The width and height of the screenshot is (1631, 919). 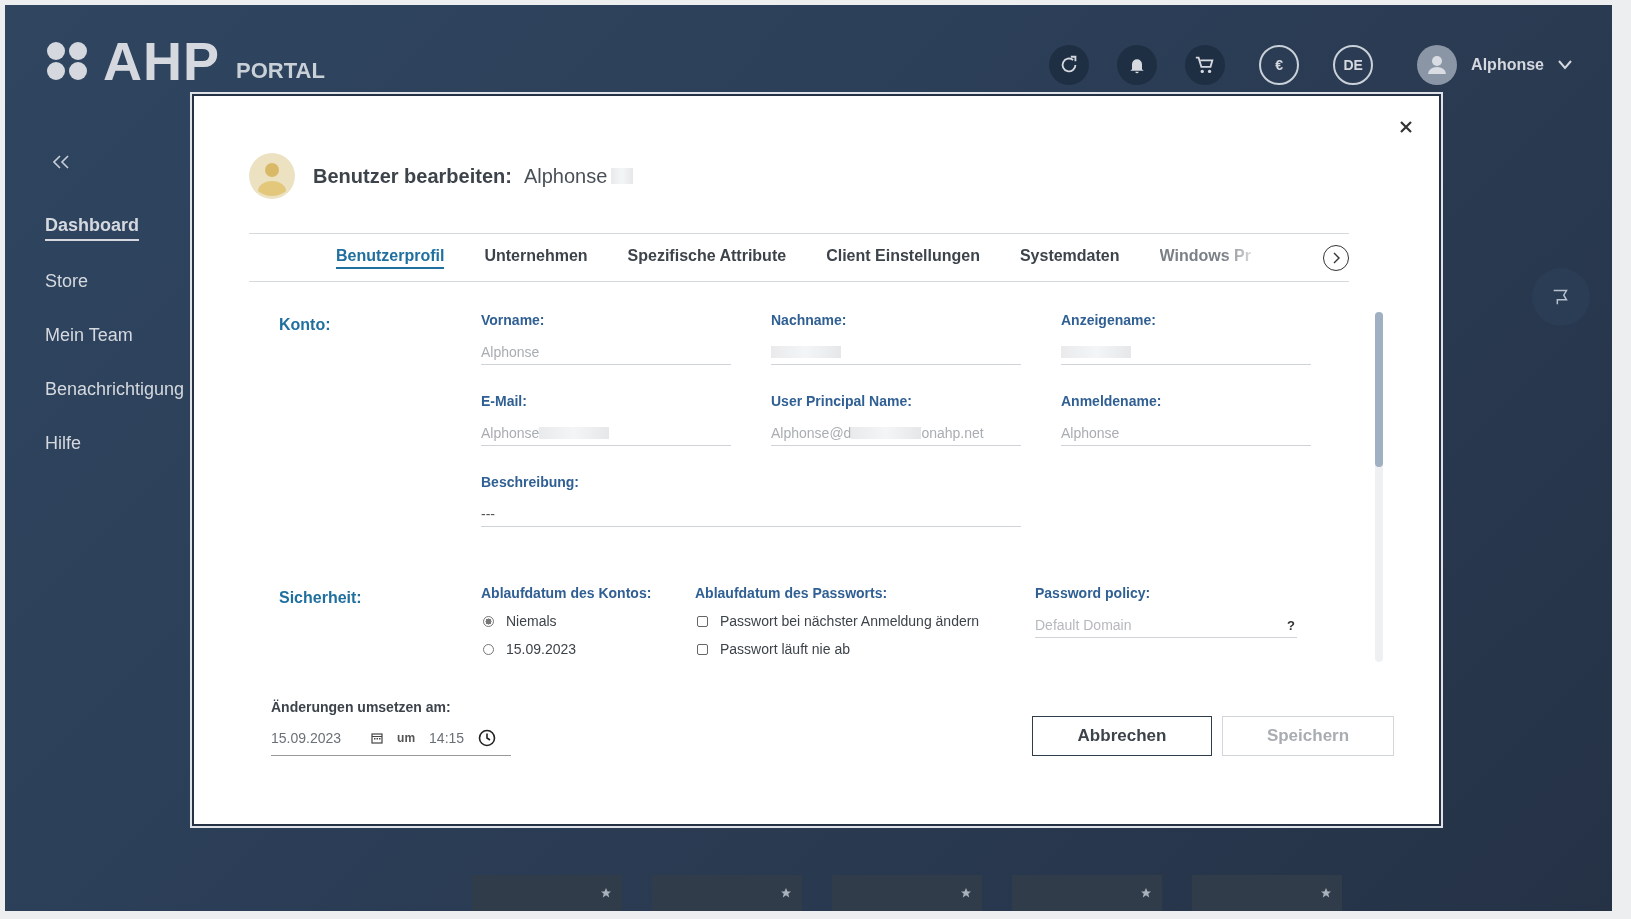 I want to click on field-label: Ablaufdatum des Kontos:, so click(x=567, y=593).